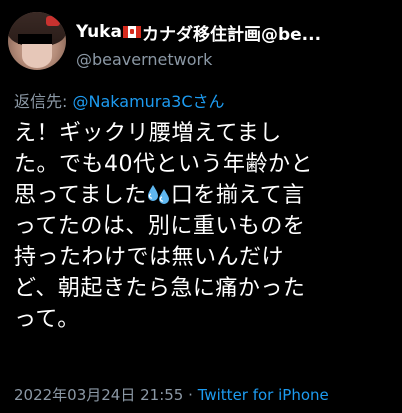 The height and width of the screenshot is (413, 402). I want to click on tweet-meta: 2022年03月24日 21:55 · Twitter for iPhone, so click(171, 394).